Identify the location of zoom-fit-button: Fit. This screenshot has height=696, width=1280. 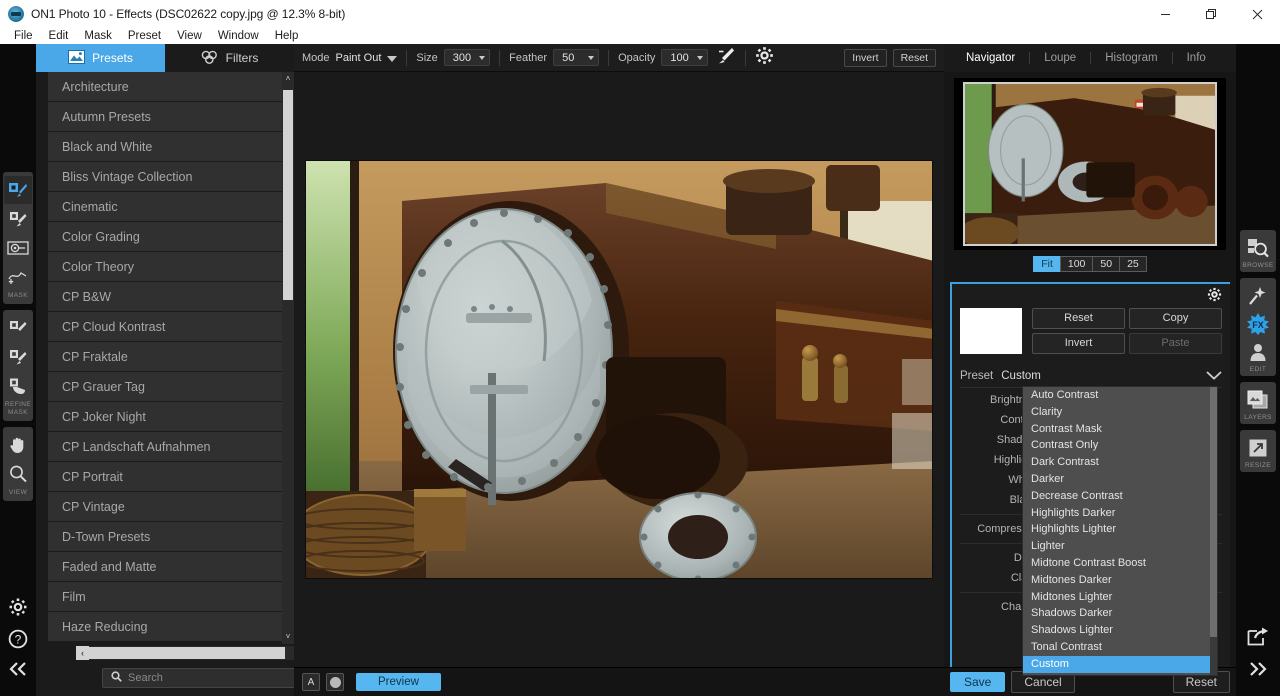
(1046, 264).